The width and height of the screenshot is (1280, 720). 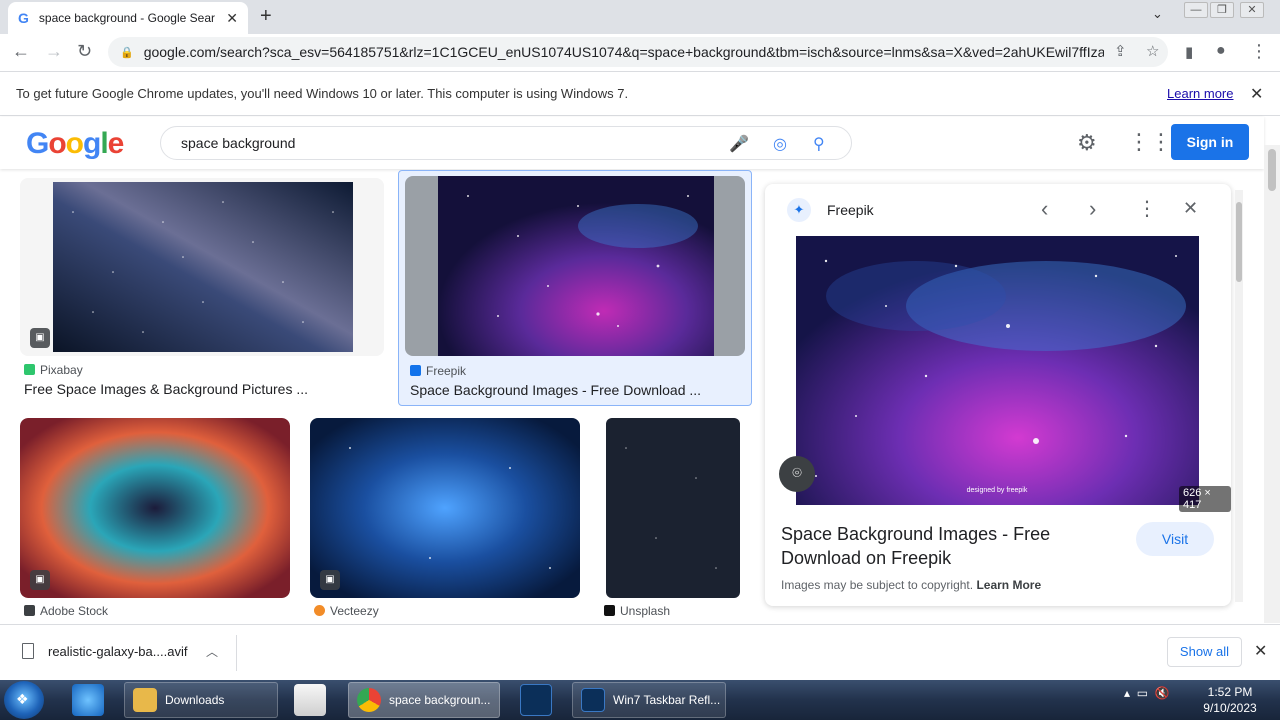 I want to click on photoshop-icon, so click(x=536, y=700).